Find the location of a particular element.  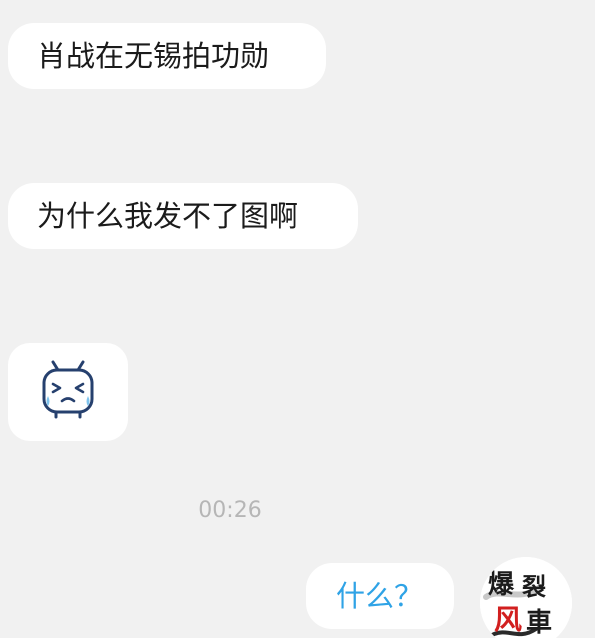

crying-tv-face-sticker-icon is located at coordinates (68, 392).